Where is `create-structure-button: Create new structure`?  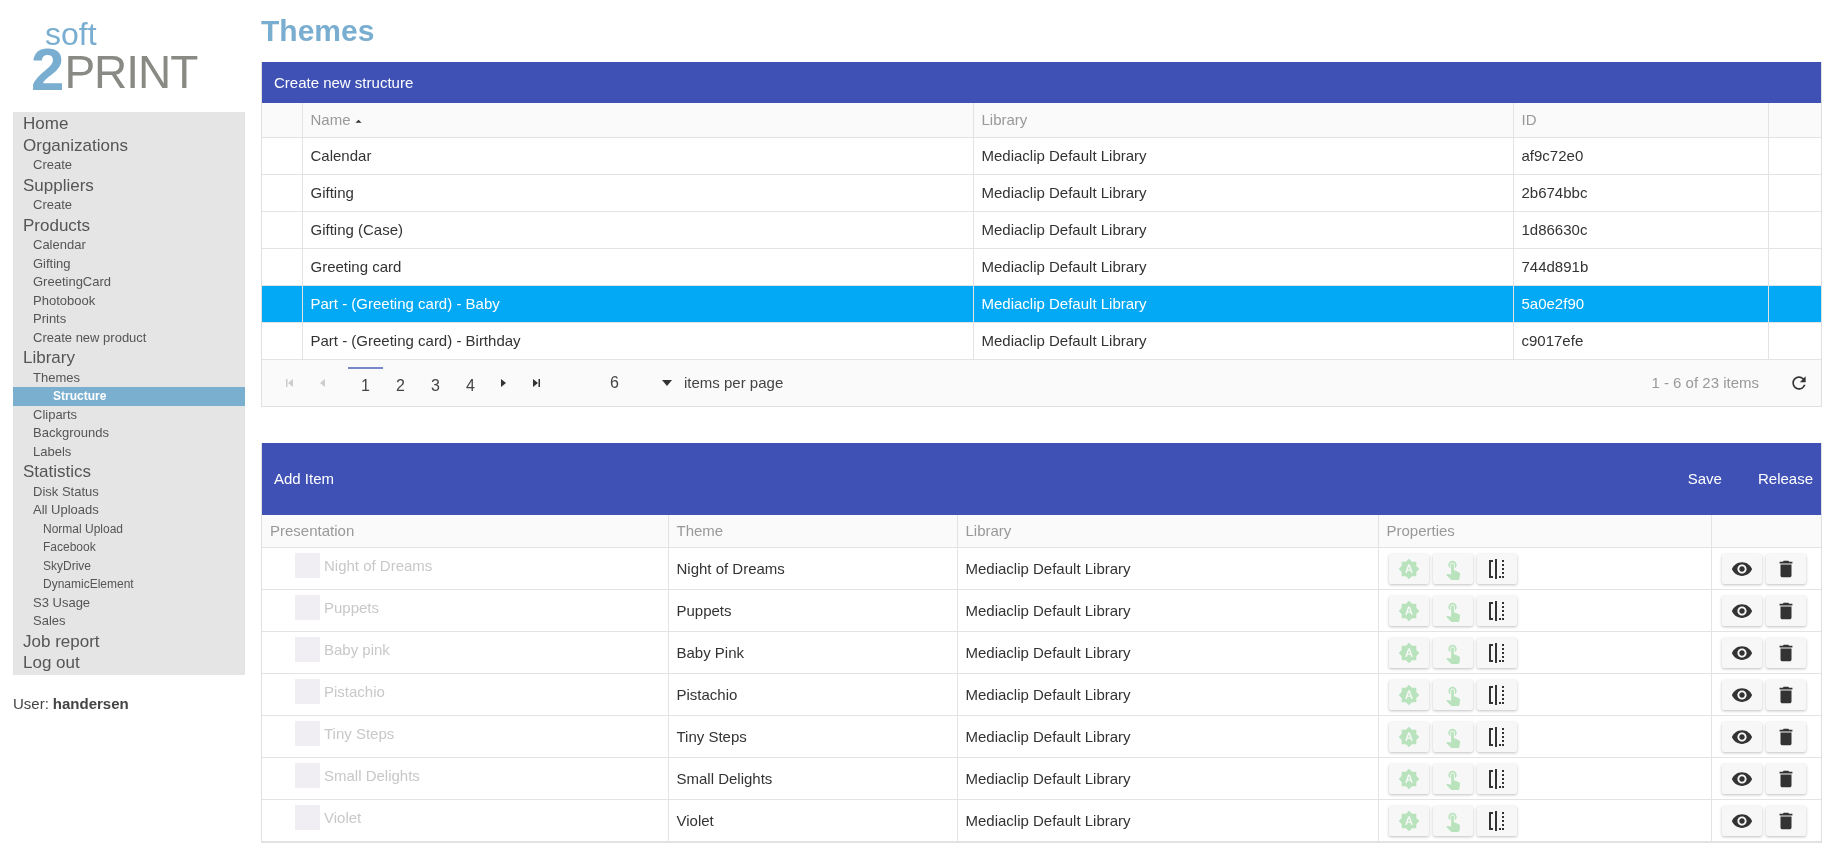
create-structure-button: Create new structure is located at coordinates (344, 82).